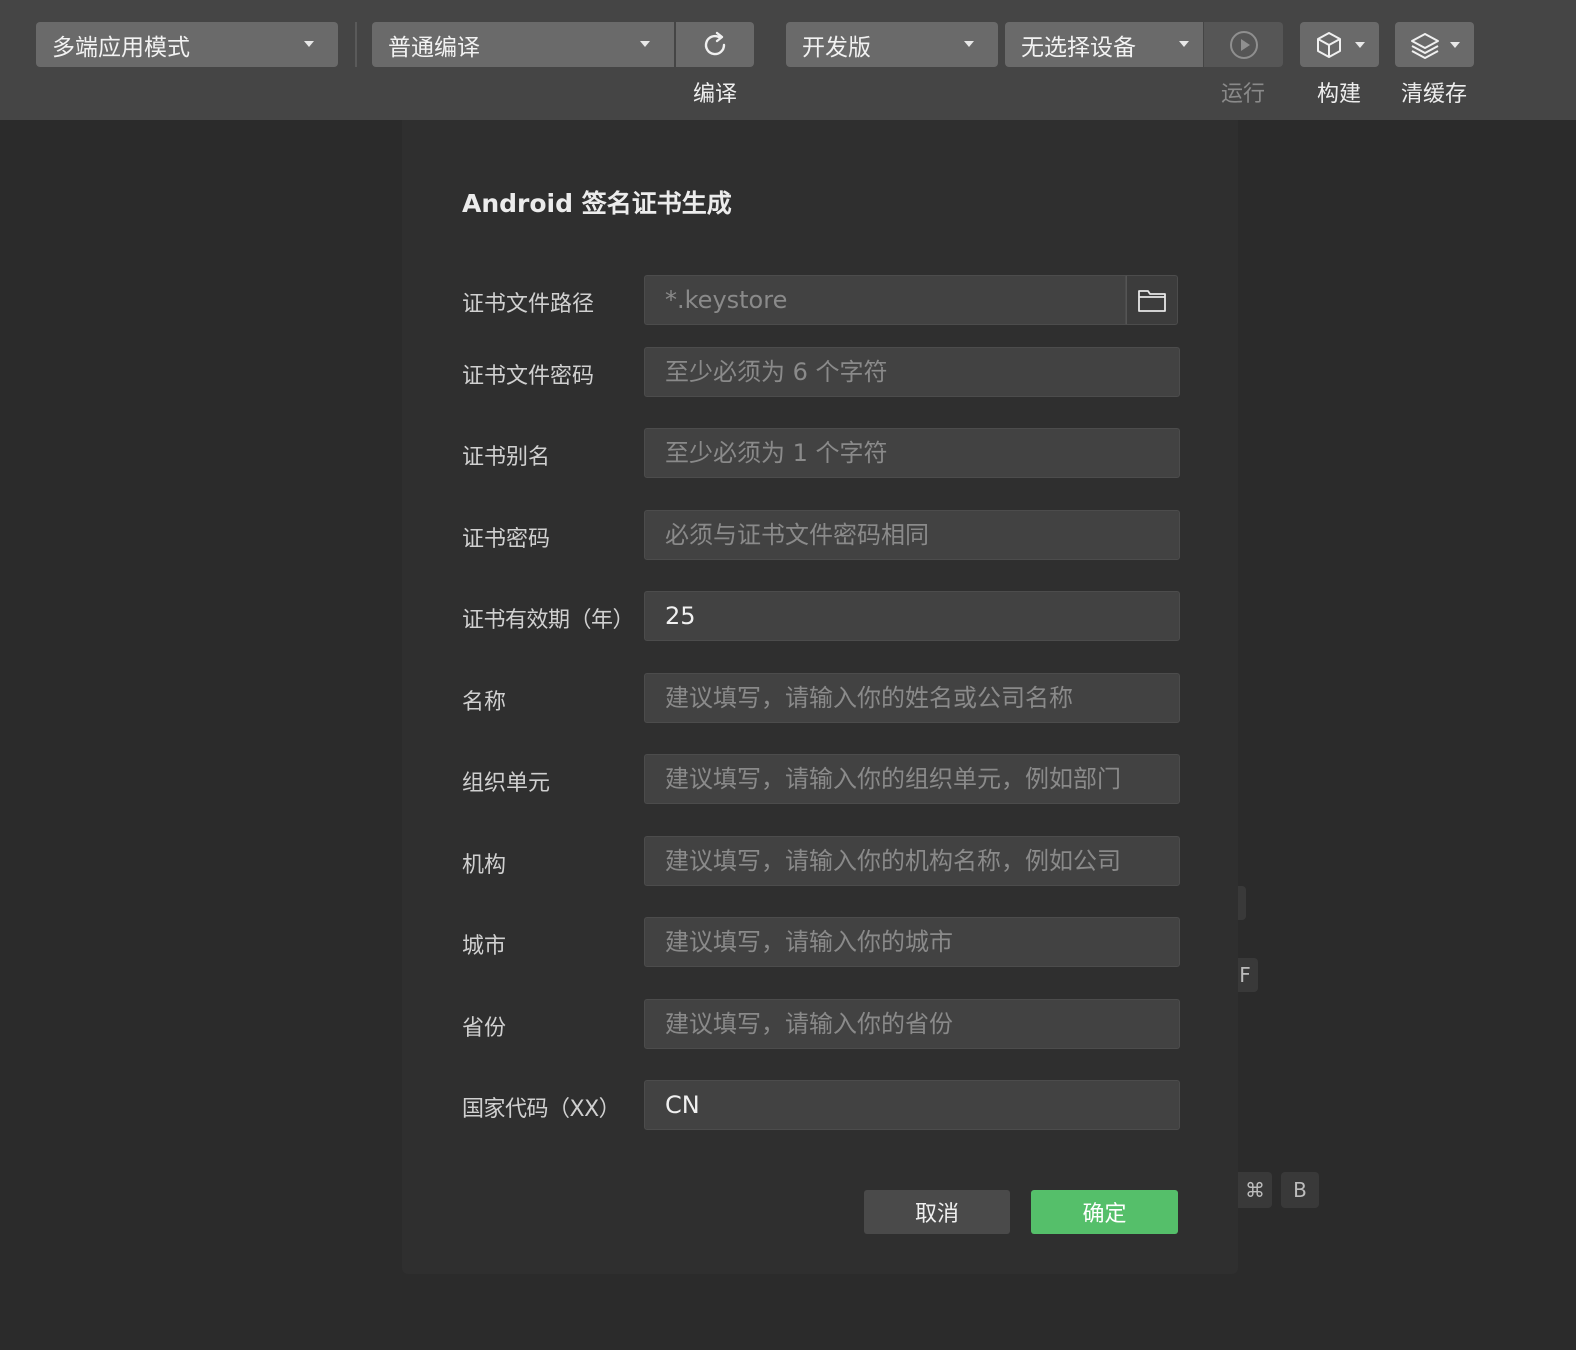 The height and width of the screenshot is (1350, 1576). I want to click on run-label: 运行, so click(1242, 94).